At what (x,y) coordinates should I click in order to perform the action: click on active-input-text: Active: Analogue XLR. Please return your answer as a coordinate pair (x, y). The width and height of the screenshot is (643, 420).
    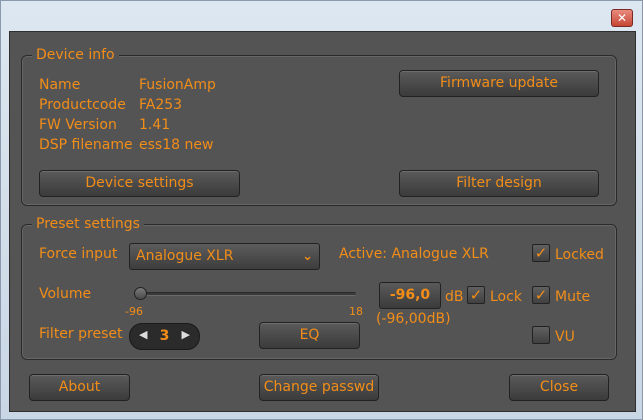
    Looking at the image, I should click on (414, 254).